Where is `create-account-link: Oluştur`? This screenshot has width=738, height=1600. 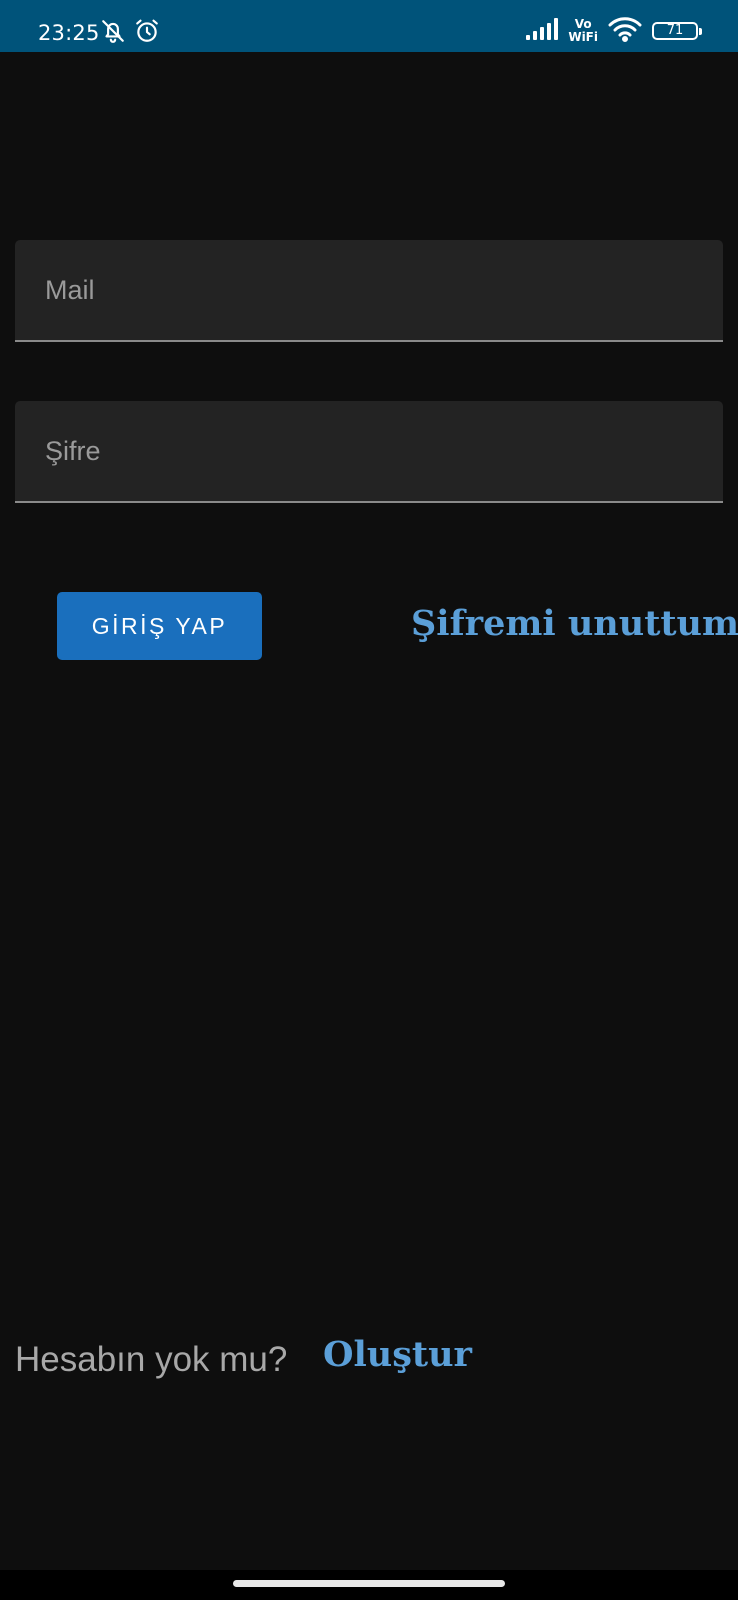 create-account-link: Oluştur is located at coordinates (397, 1355).